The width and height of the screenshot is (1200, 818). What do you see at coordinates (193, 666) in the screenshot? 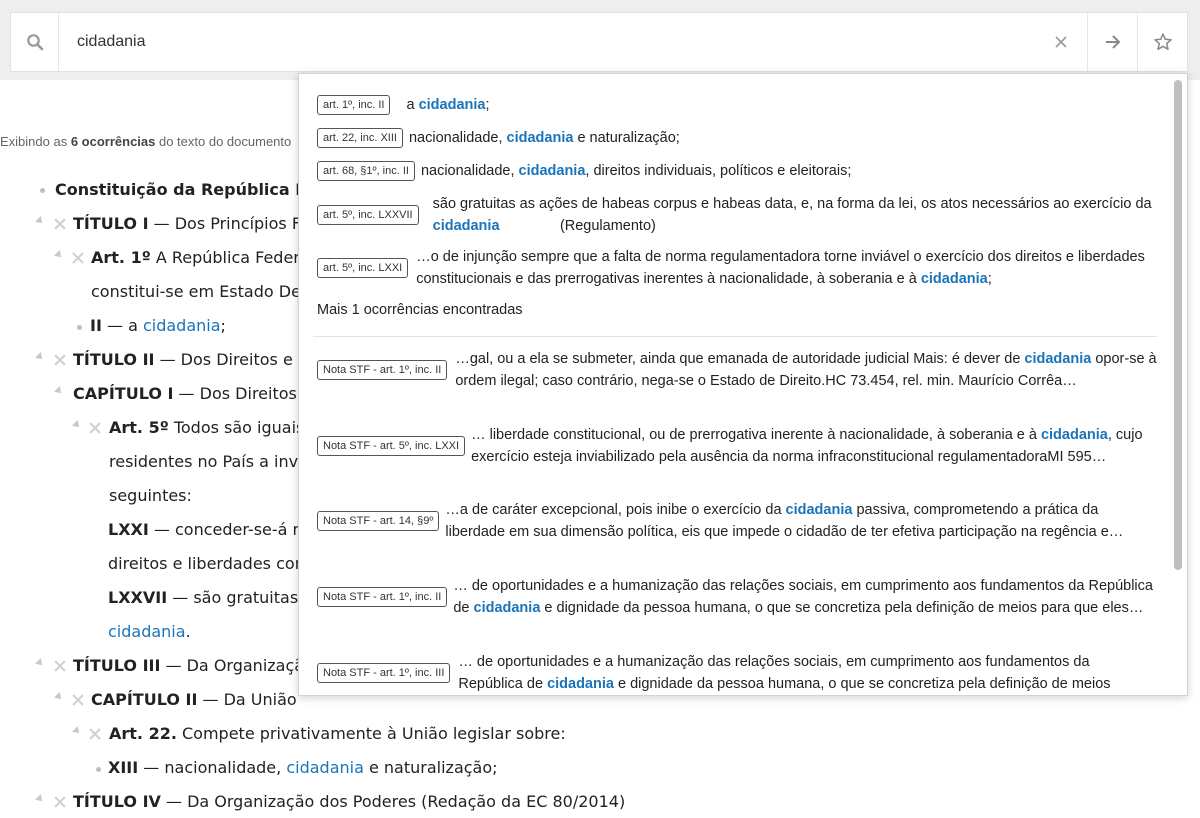
I see `titulo-iii: TÍTULO III — Da Organização` at bounding box center [193, 666].